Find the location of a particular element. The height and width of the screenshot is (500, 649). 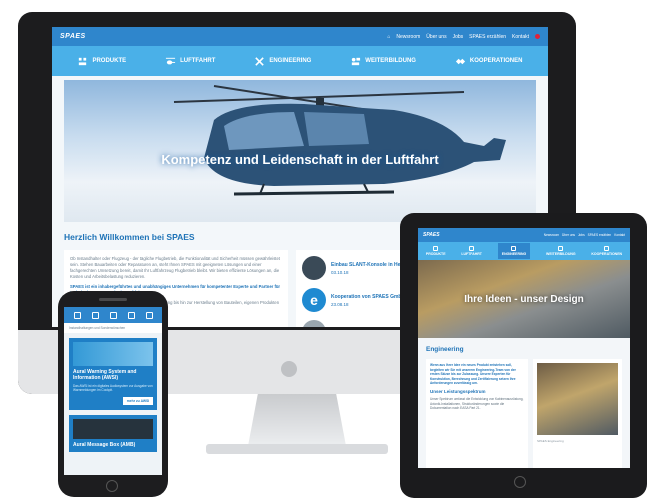

tablet-hero-title: Ihre Ideen - unser Design is located at coordinates (524, 299).